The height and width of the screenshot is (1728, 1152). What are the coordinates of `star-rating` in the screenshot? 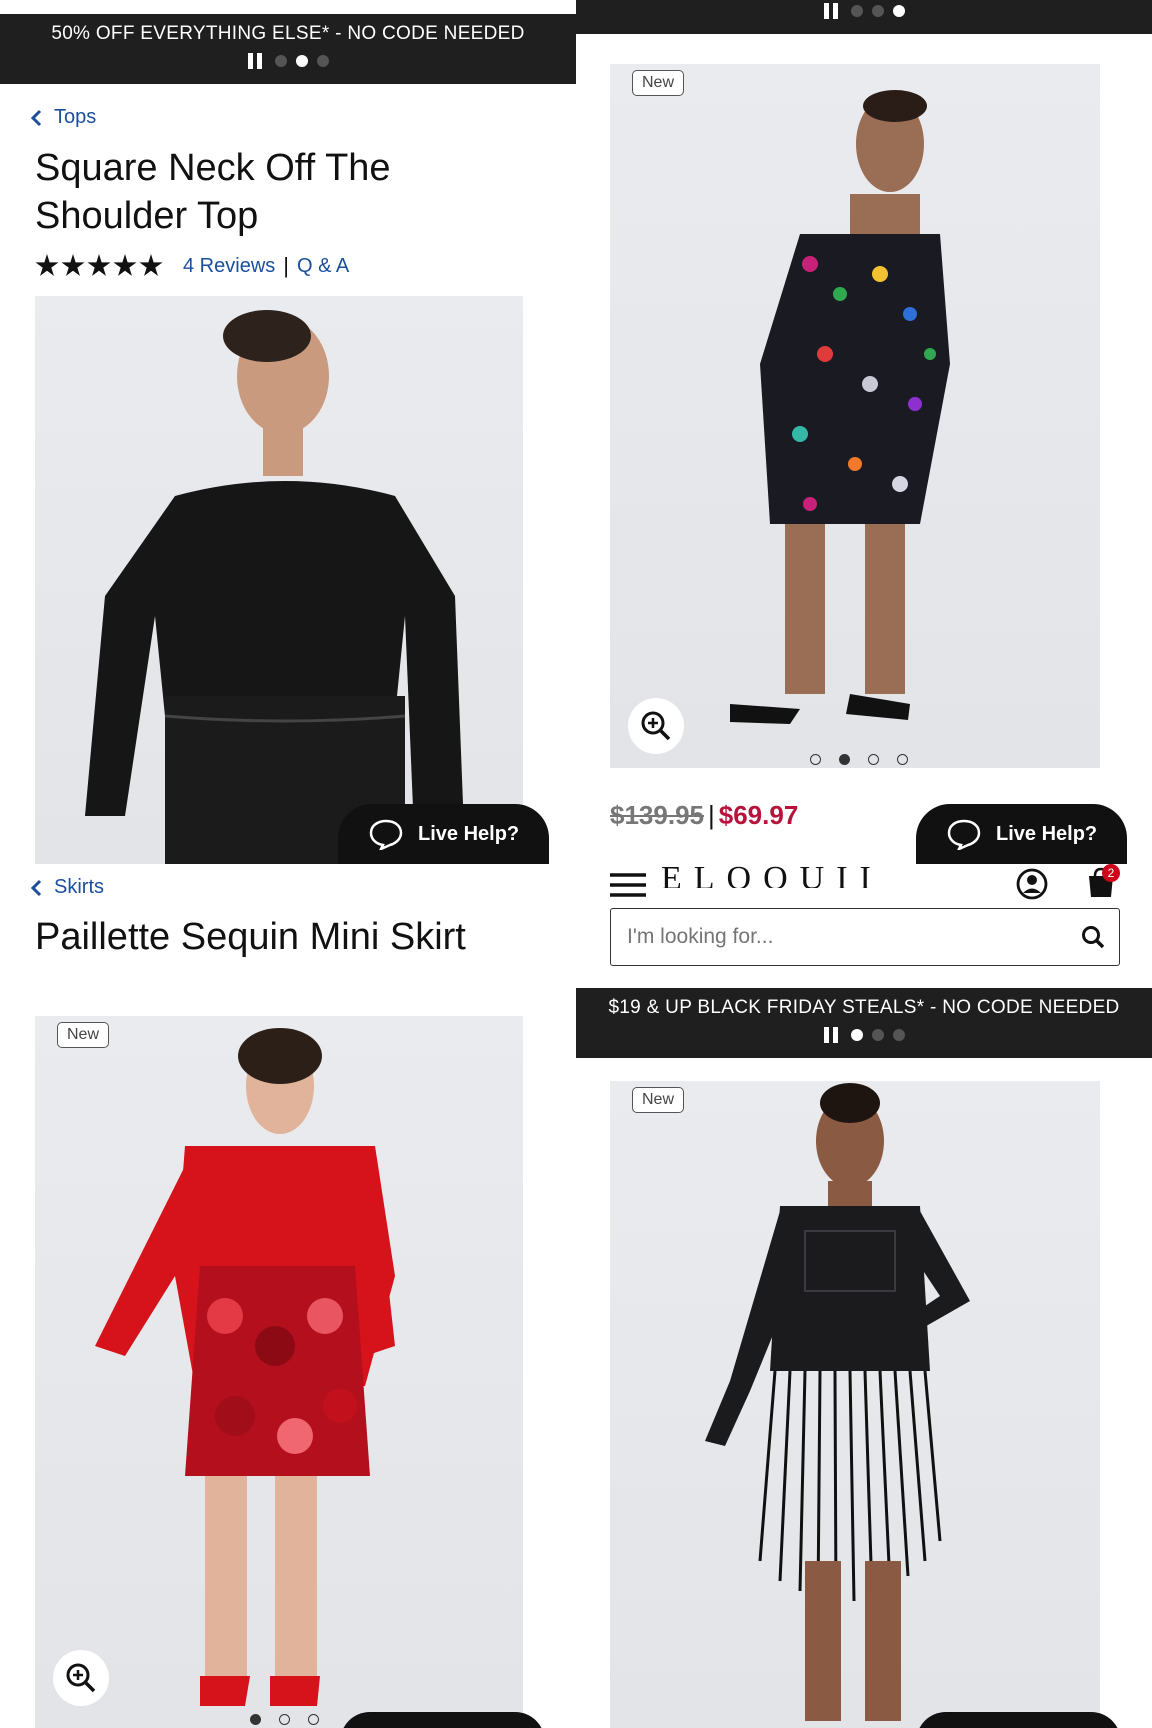 It's located at (100, 266).